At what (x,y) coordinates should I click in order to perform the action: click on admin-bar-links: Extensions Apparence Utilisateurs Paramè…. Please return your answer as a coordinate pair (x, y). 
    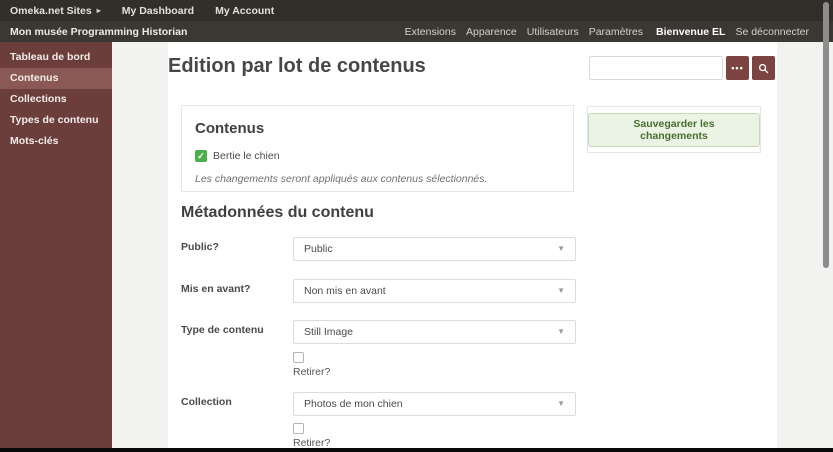
    Looking at the image, I should click on (607, 32).